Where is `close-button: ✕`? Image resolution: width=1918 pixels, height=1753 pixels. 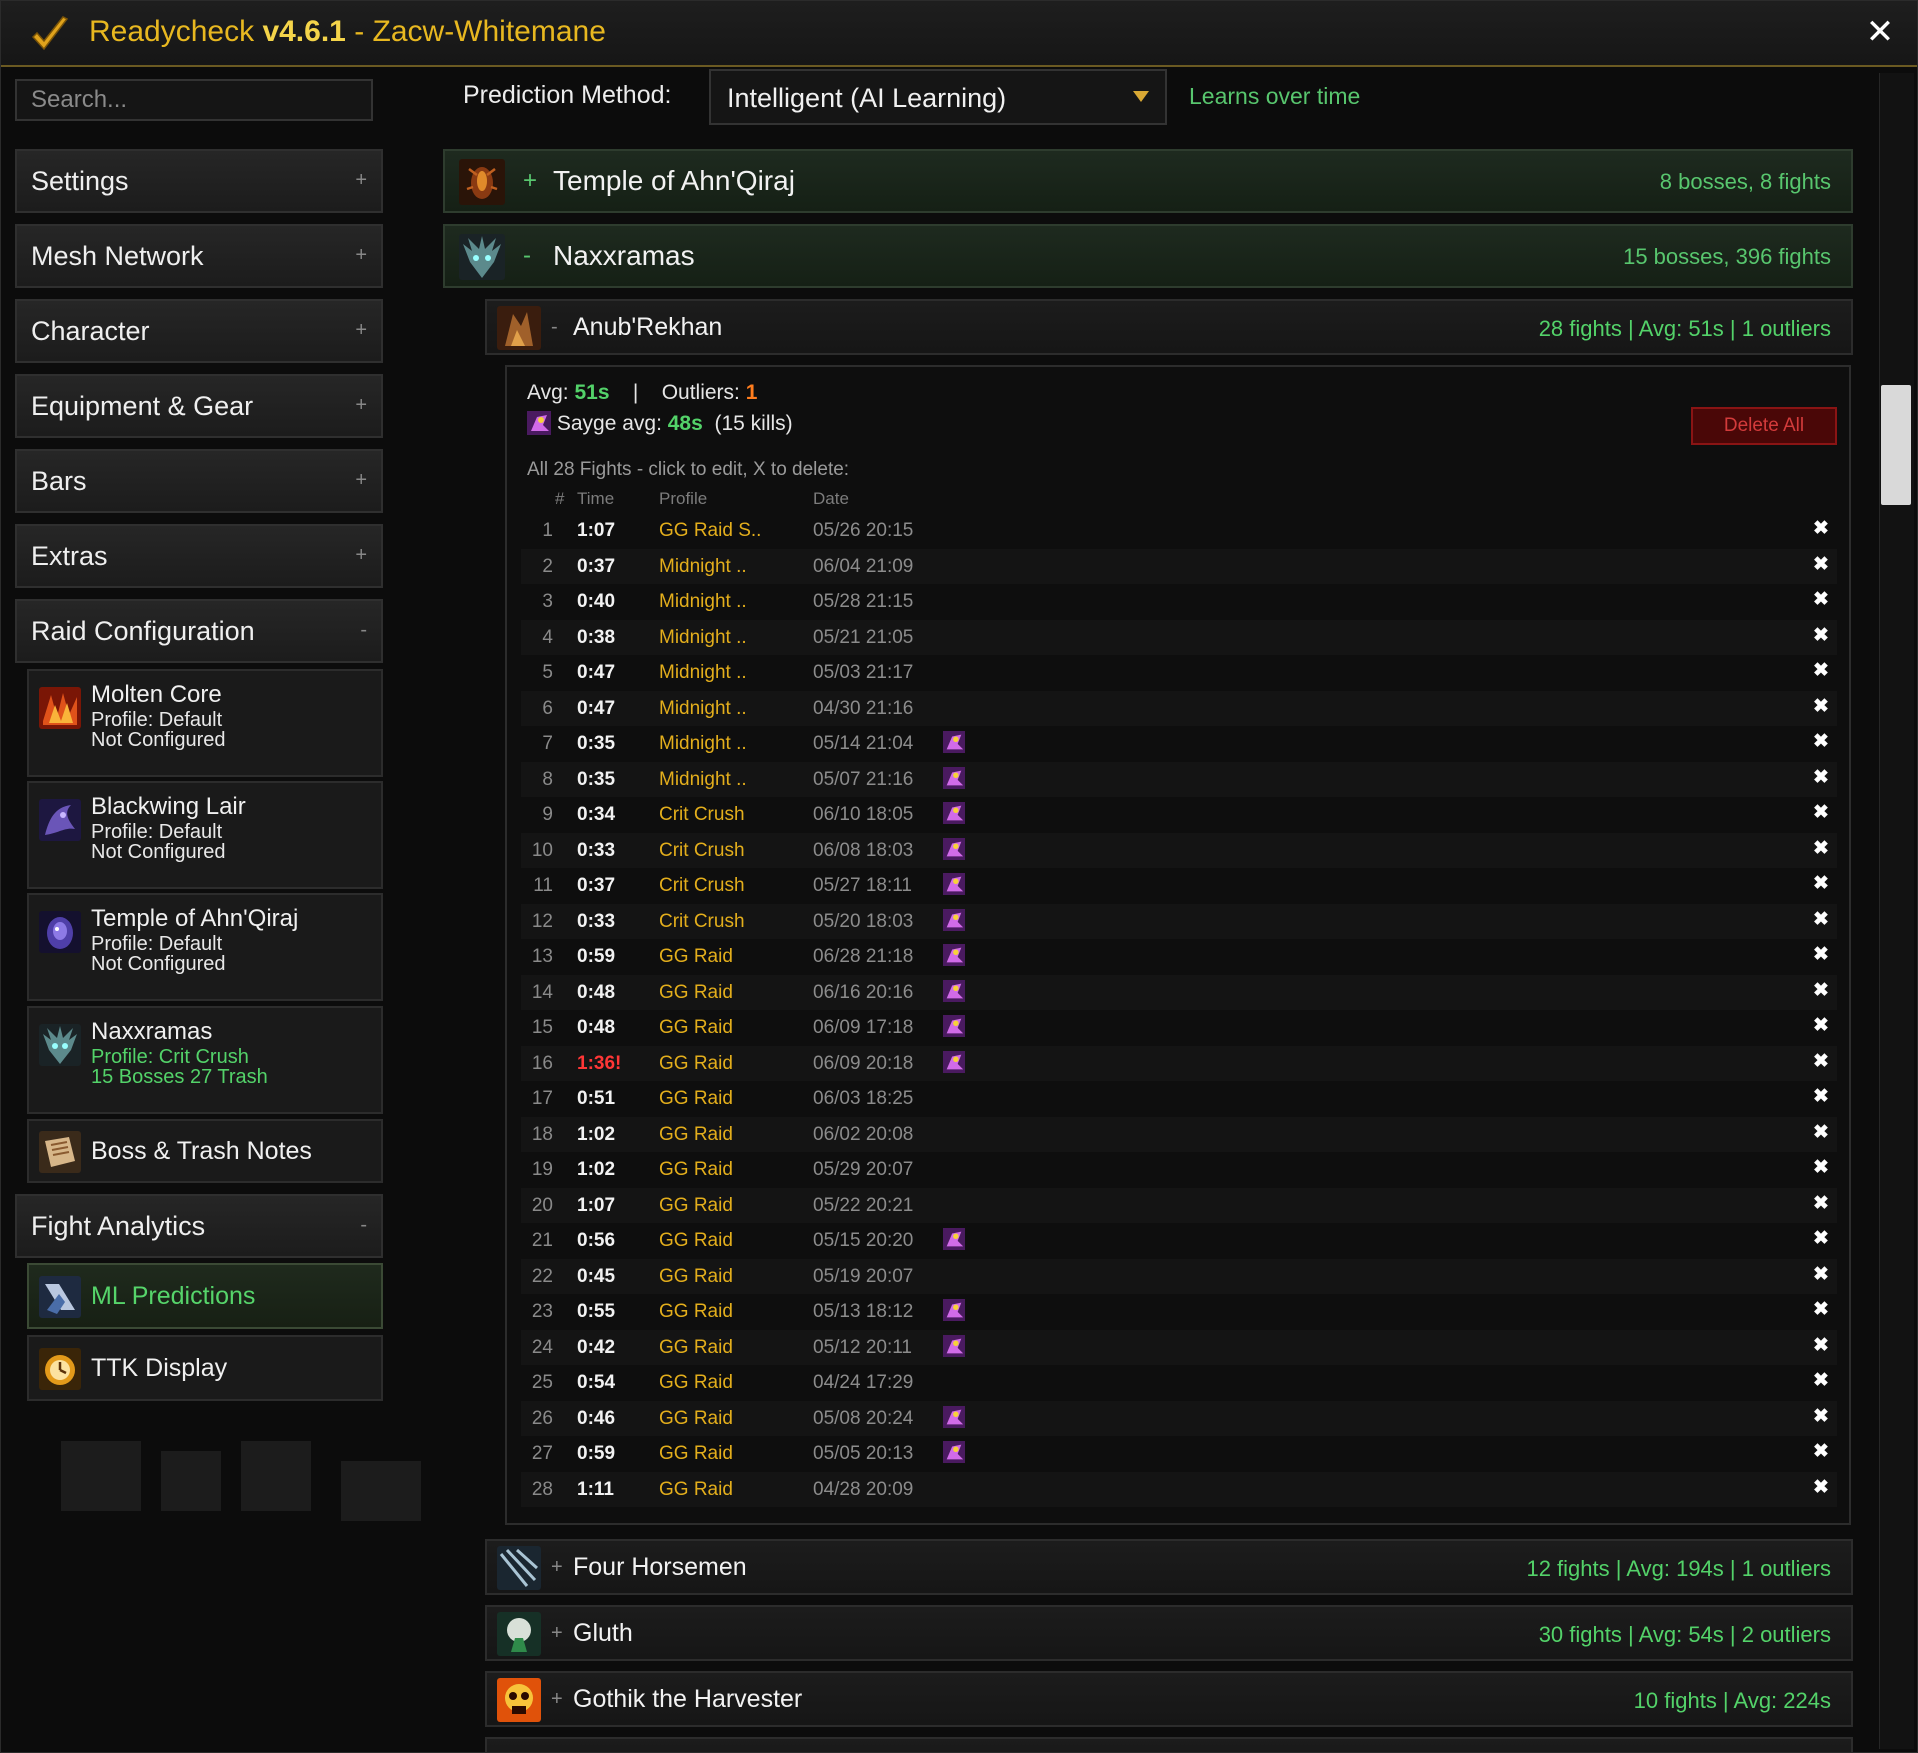 close-button: ✕ is located at coordinates (1880, 32).